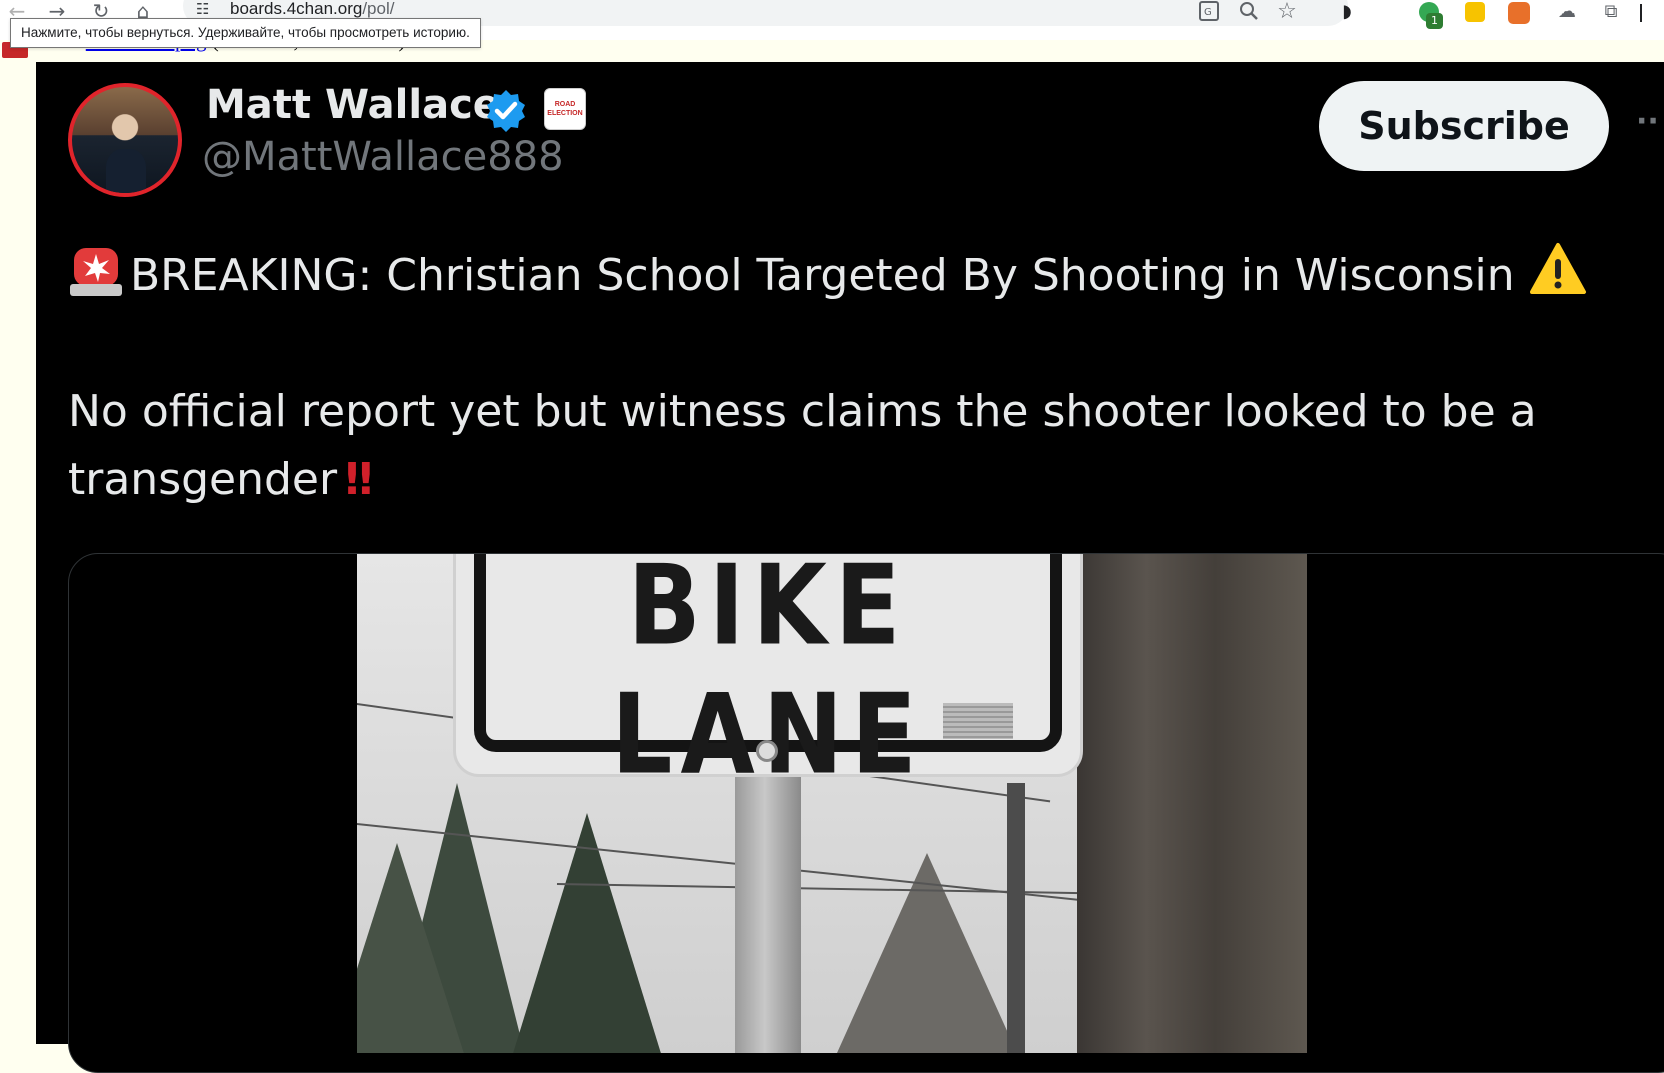 Image resolution: width=1664 pixels, height=1073 pixels. What do you see at coordinates (207, 10) in the screenshot?
I see `site-info-icon: ☷` at bounding box center [207, 10].